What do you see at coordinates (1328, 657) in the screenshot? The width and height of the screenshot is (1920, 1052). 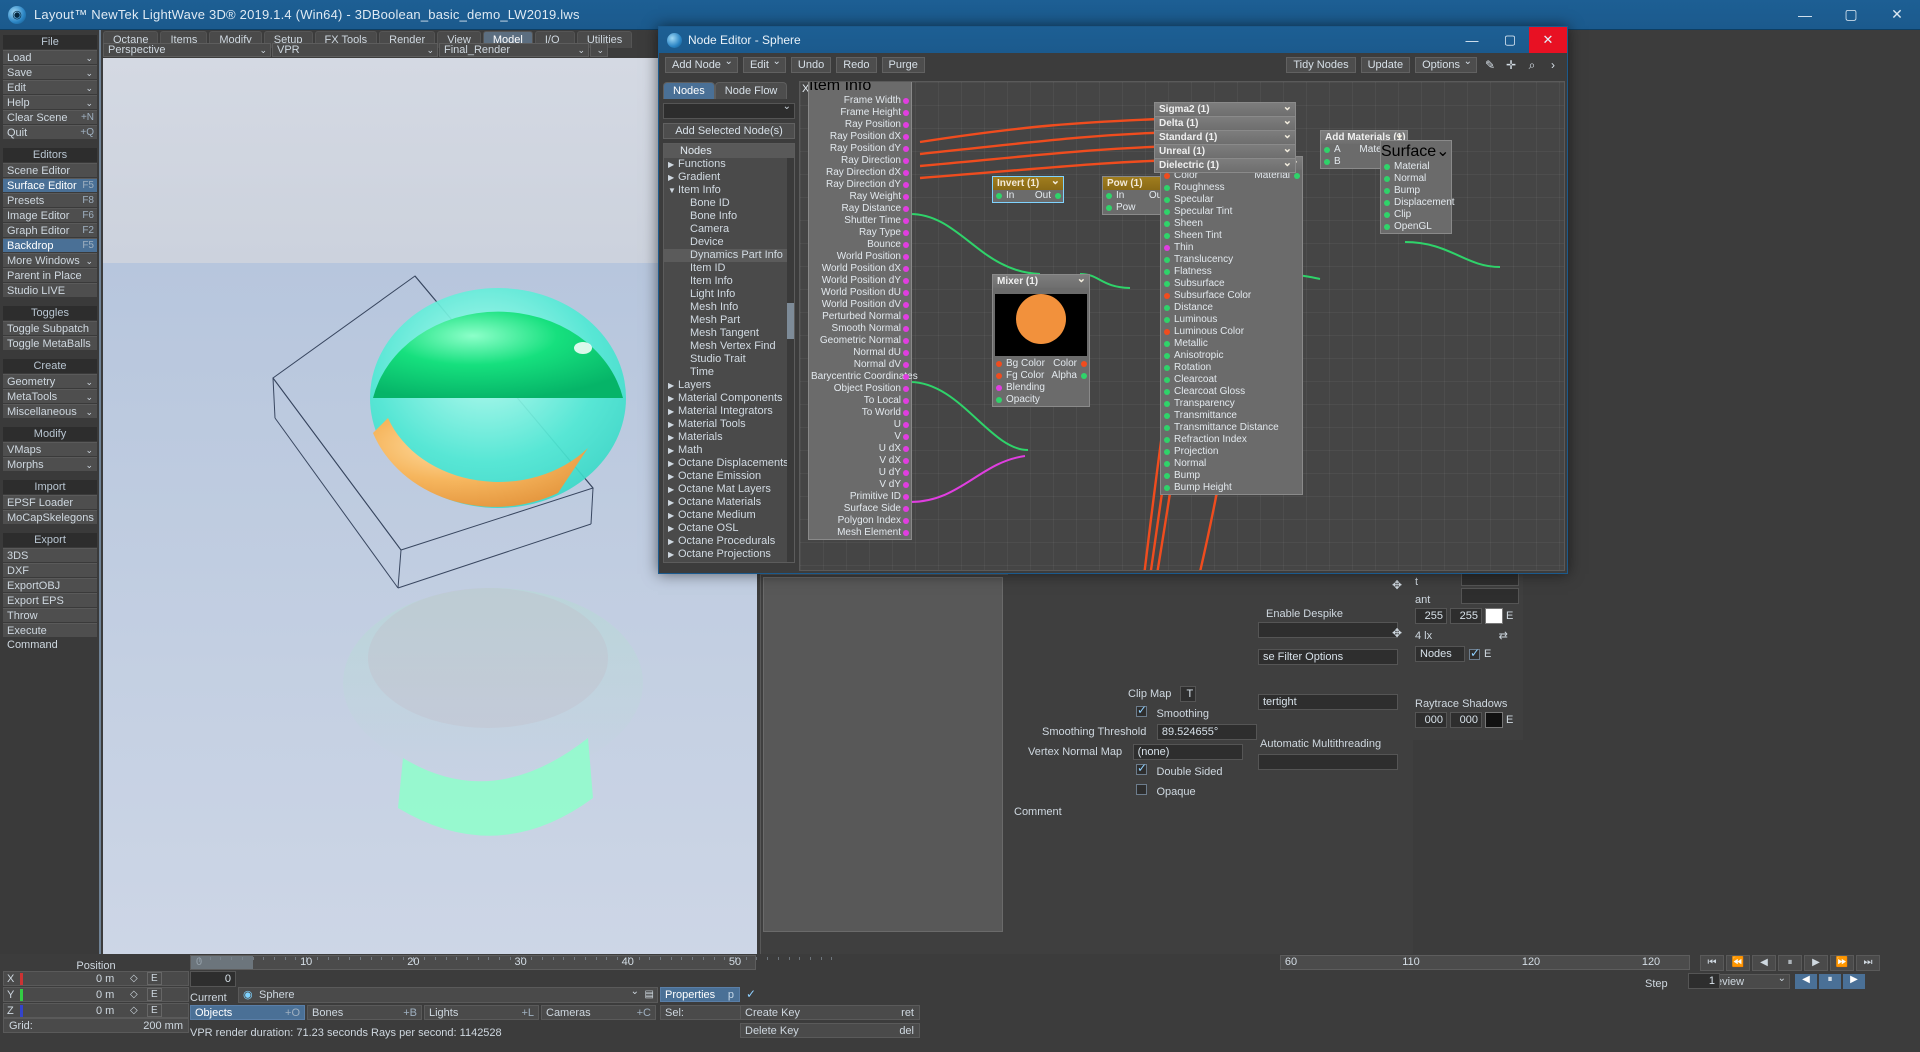 I see `filter-options-dropdown: se Filter Options` at bounding box center [1328, 657].